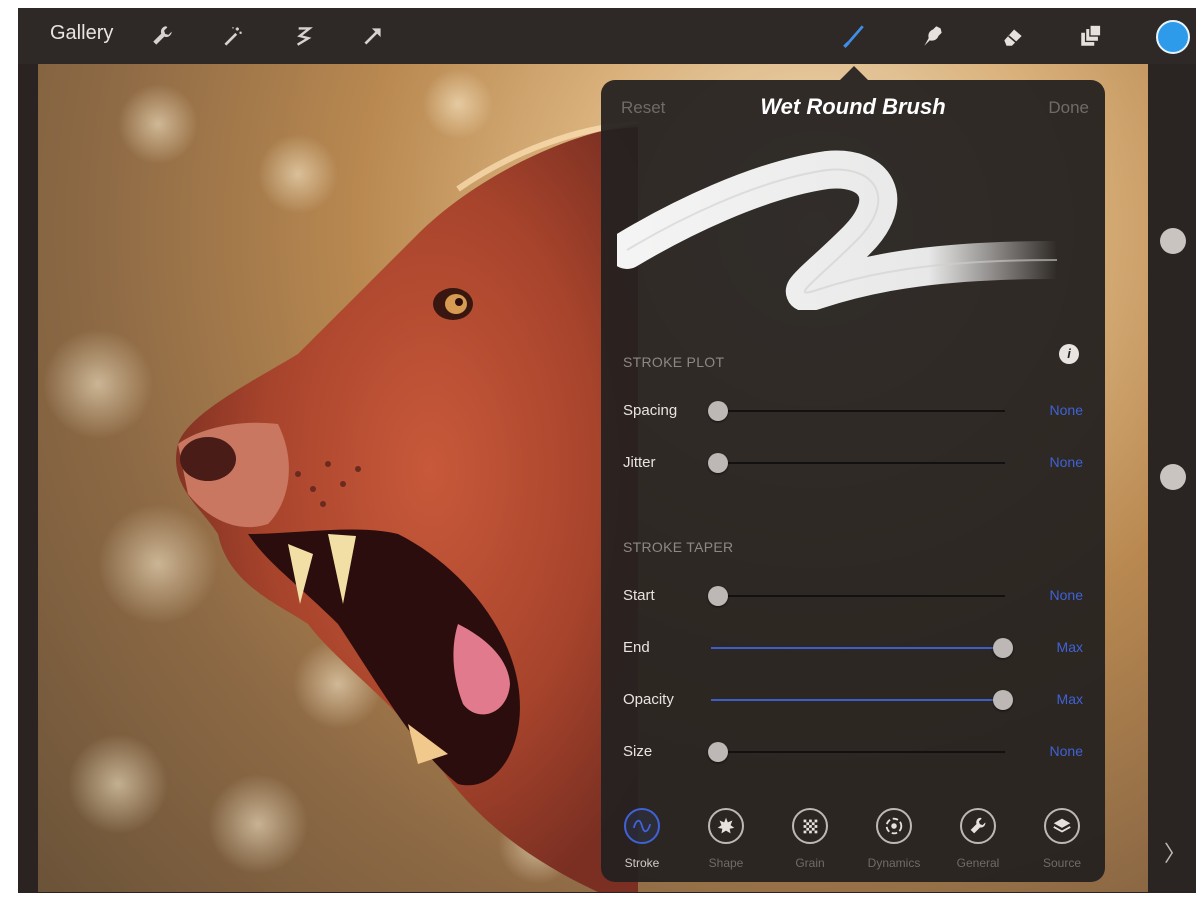  What do you see at coordinates (1003, 700) in the screenshot?
I see `opacity-slider-thumb` at bounding box center [1003, 700].